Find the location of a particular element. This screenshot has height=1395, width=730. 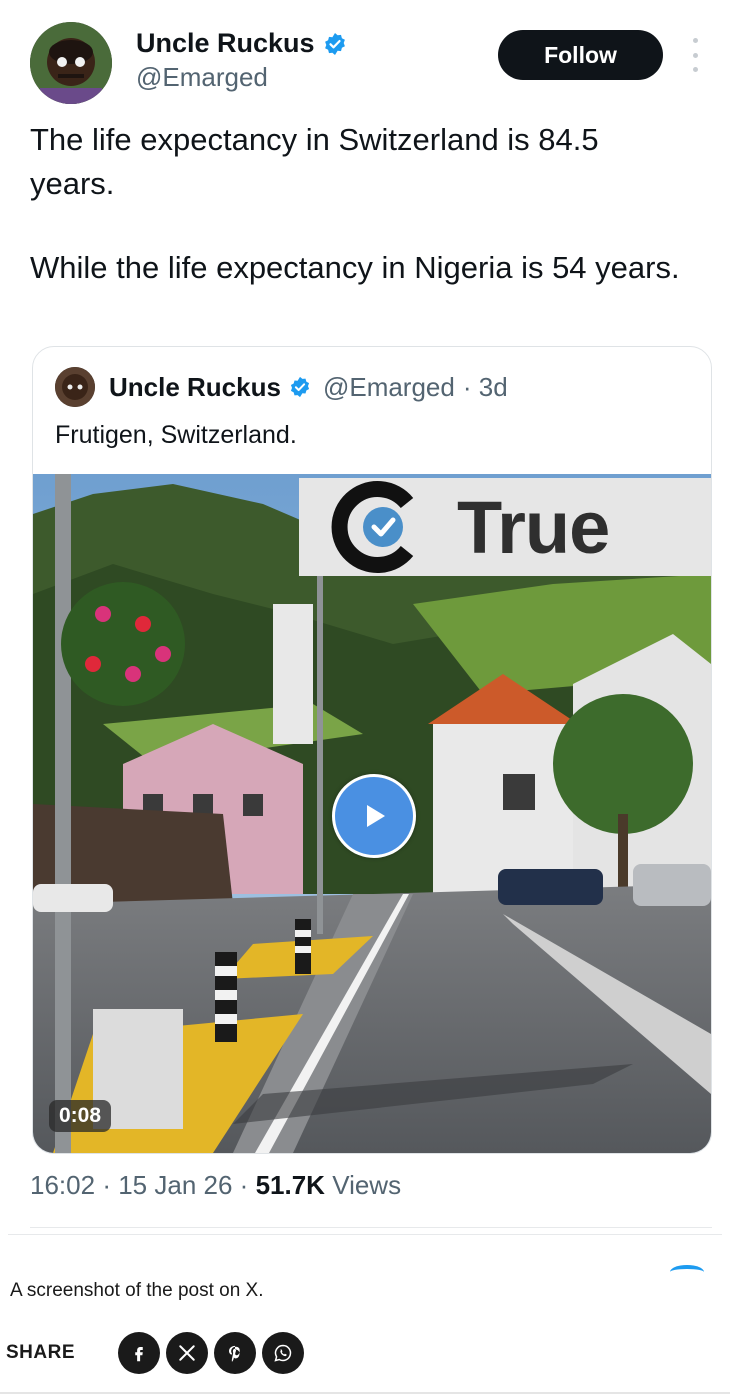

play-button is located at coordinates (374, 816).